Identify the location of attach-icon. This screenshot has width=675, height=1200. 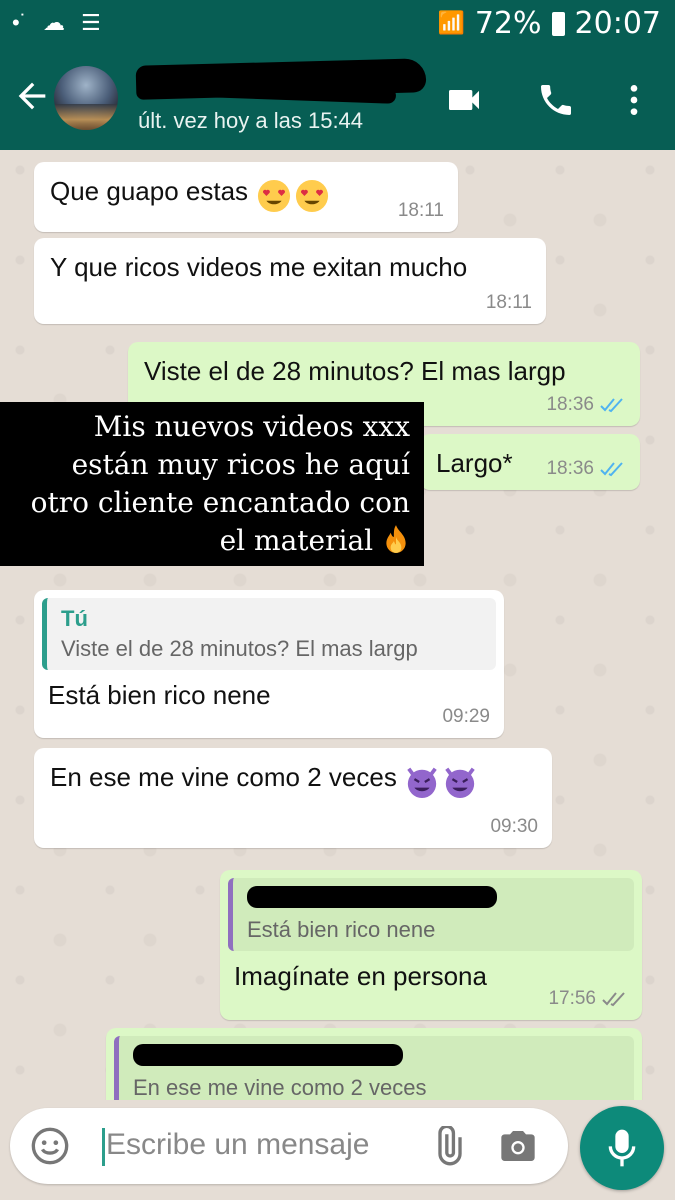
(448, 1146).